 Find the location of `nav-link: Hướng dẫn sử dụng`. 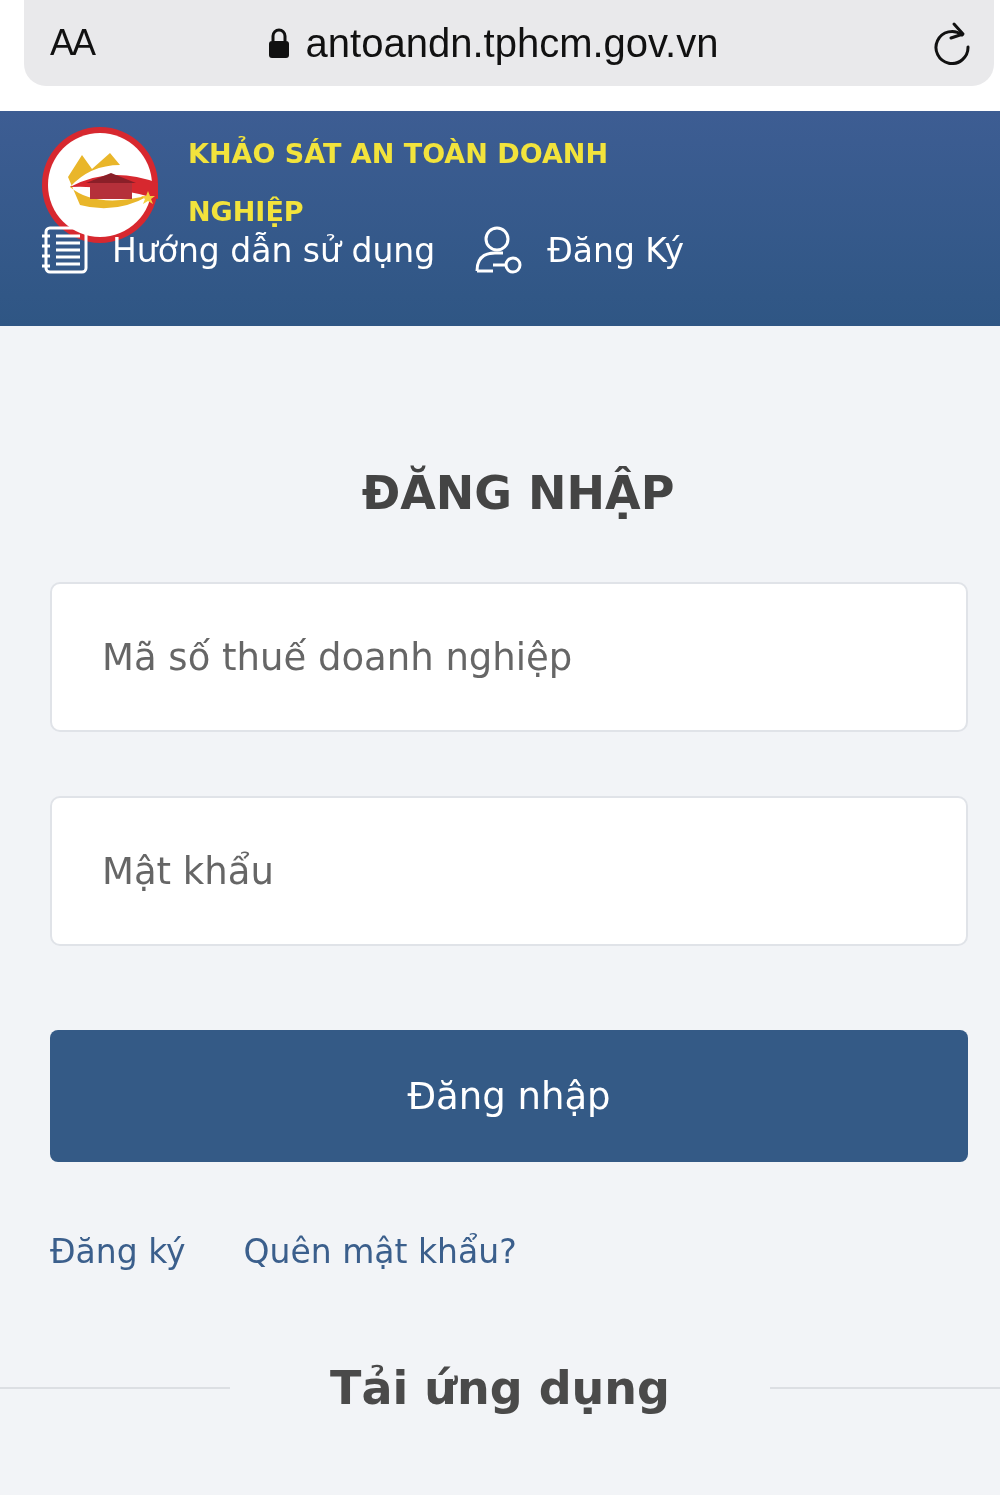

nav-link: Hướng dẫn sử dụng is located at coordinates (238, 250).